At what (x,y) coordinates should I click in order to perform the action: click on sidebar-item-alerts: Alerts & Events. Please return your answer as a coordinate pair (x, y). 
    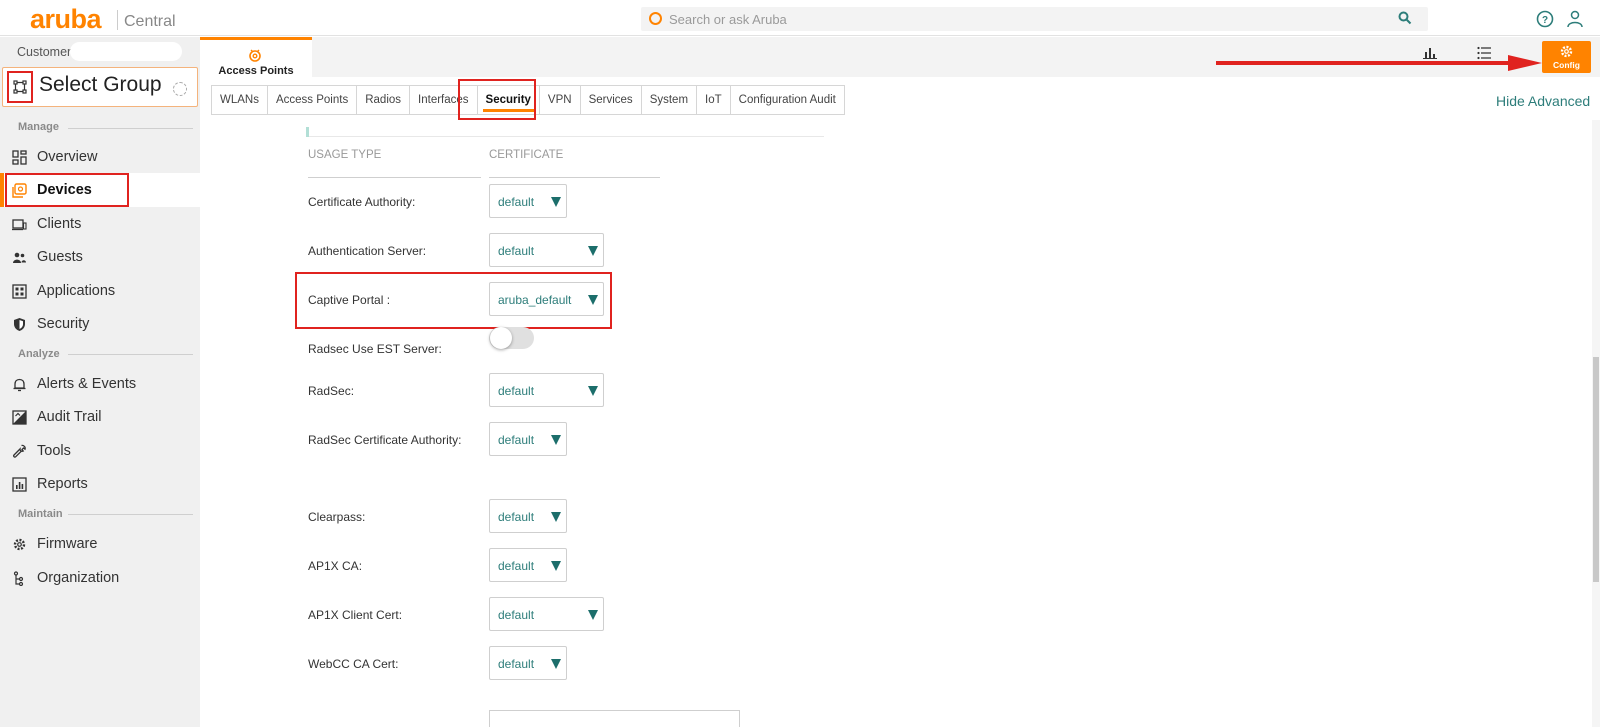
    Looking at the image, I should click on (100, 384).